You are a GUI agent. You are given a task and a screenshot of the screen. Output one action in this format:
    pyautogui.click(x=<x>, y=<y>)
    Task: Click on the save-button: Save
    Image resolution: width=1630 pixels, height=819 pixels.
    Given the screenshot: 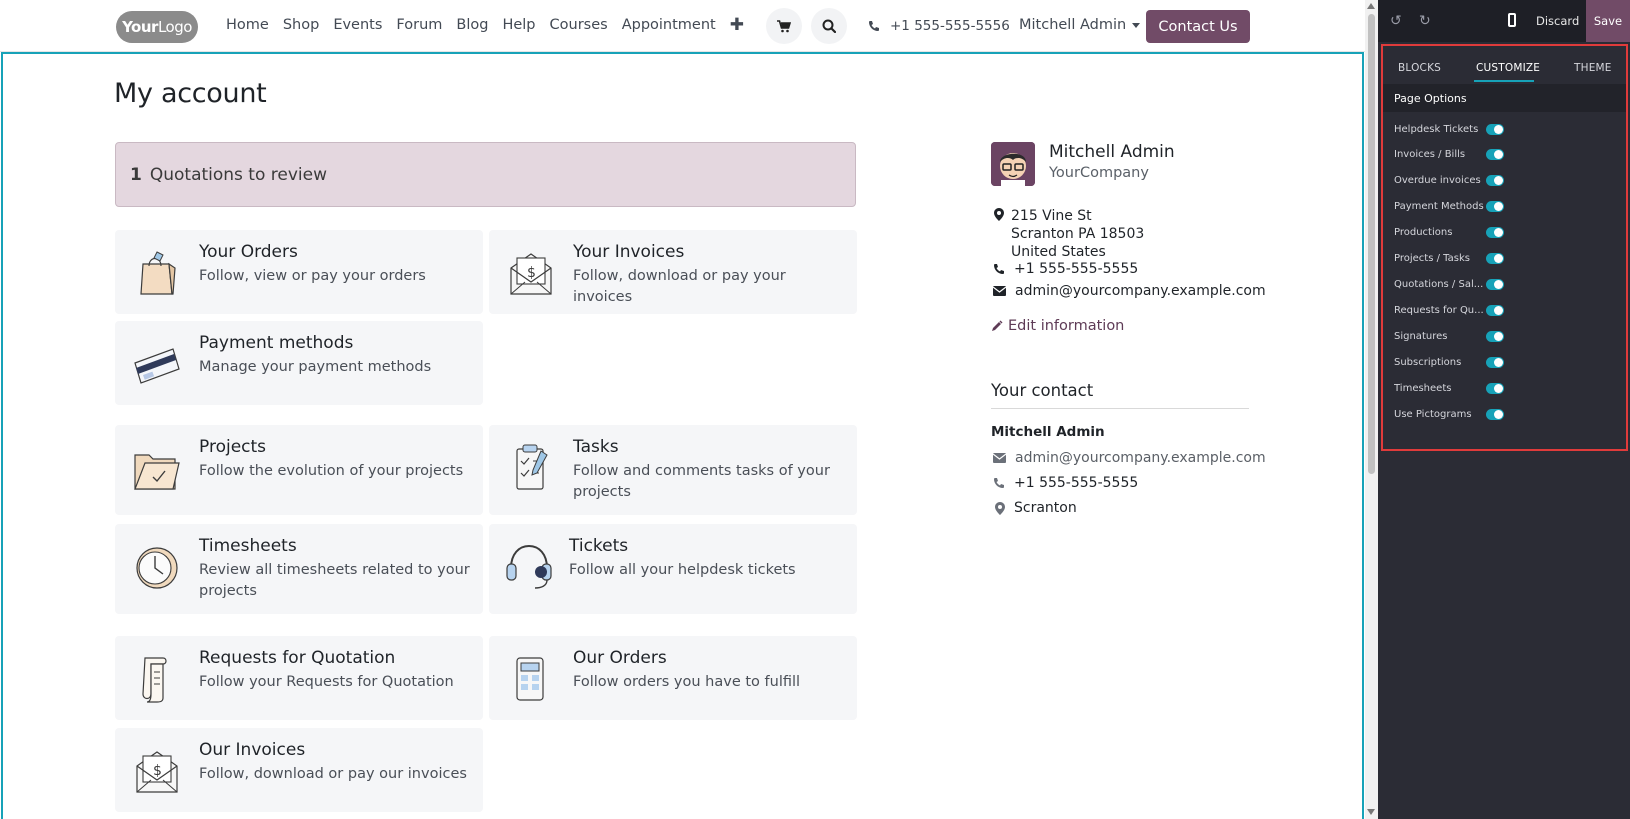 What is the action you would take?
    pyautogui.click(x=1608, y=21)
    